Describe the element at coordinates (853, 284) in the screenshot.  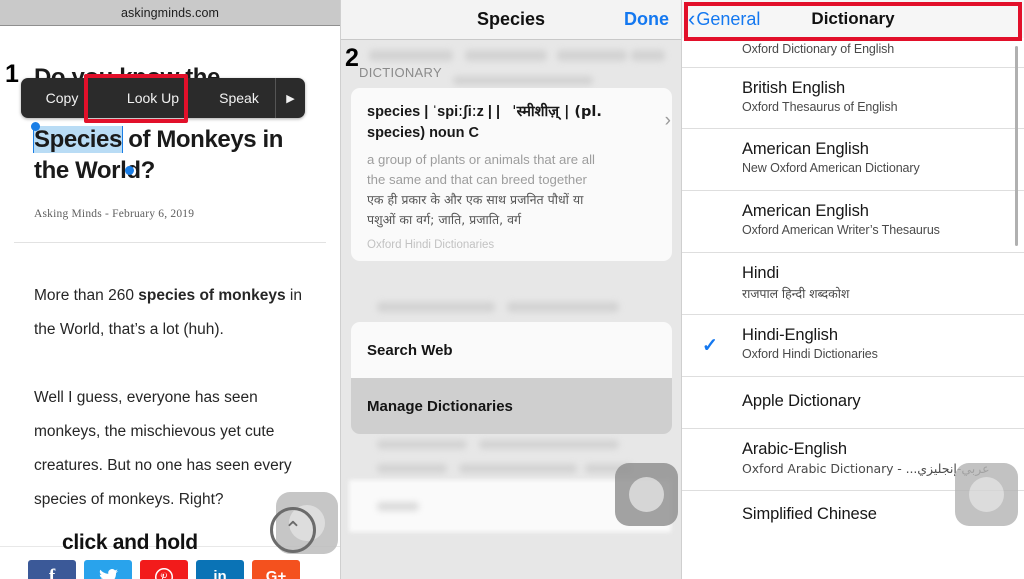
I see `list-item: Hindi राजपाल हिन्दी शब्दकोश` at that location.